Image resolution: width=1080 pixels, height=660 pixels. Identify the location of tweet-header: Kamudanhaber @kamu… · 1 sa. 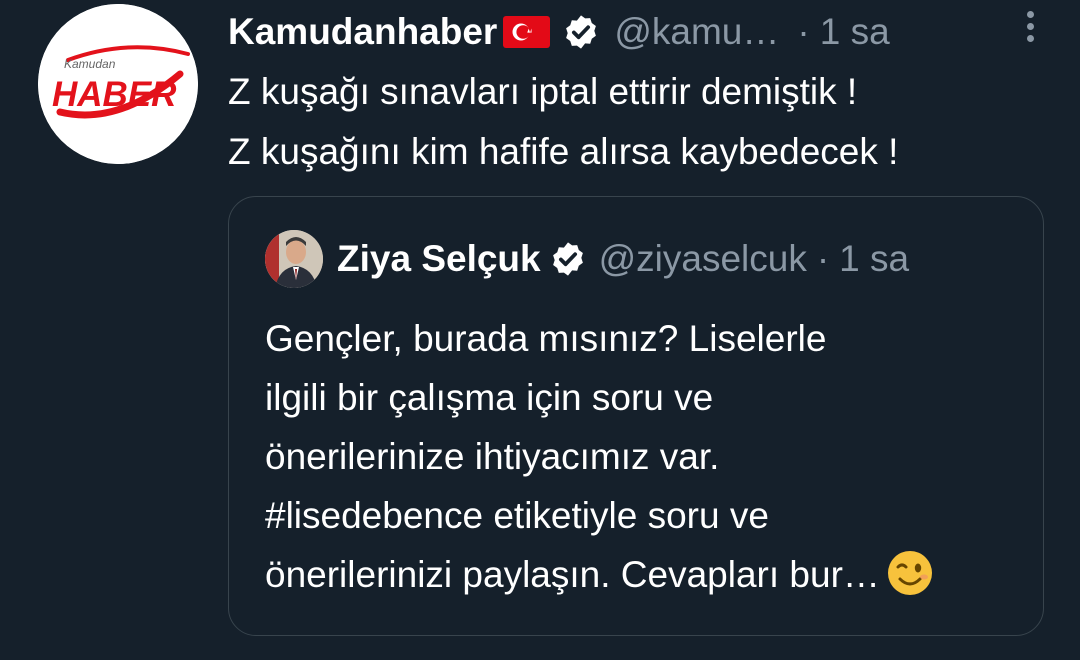
(638, 32).